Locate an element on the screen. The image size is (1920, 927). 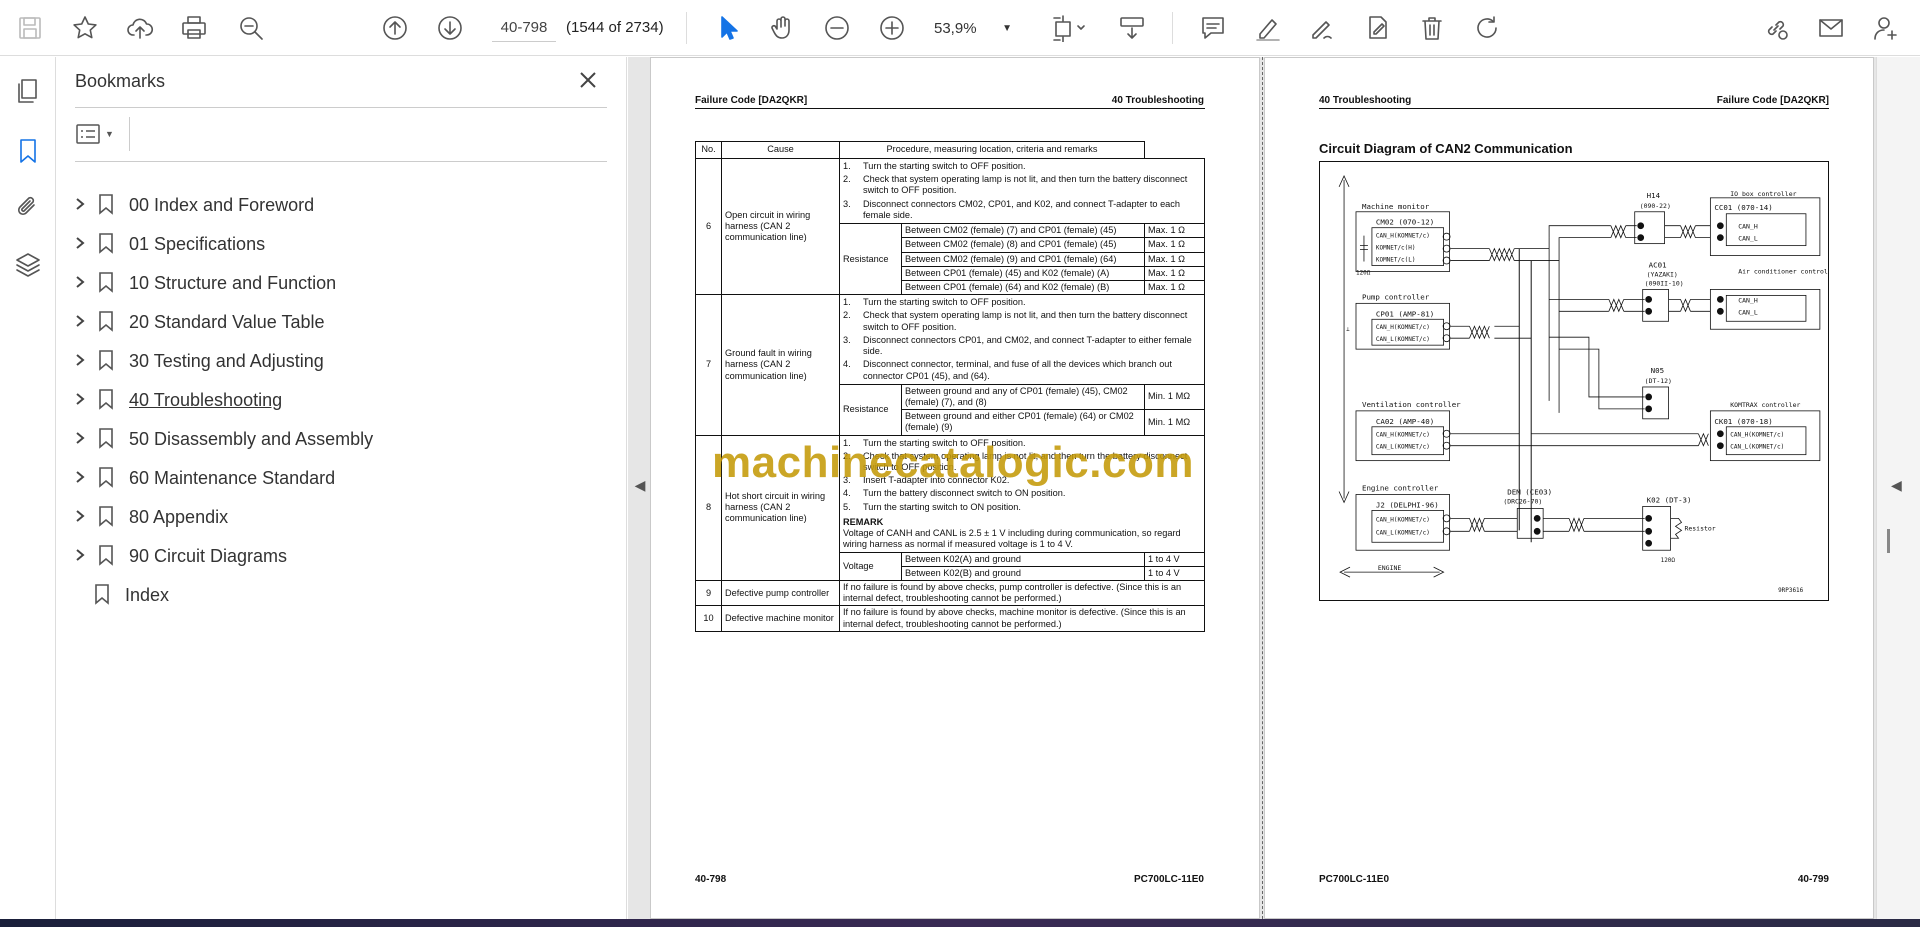
pin-can-h: CAN_H is located at coordinates (1748, 227).